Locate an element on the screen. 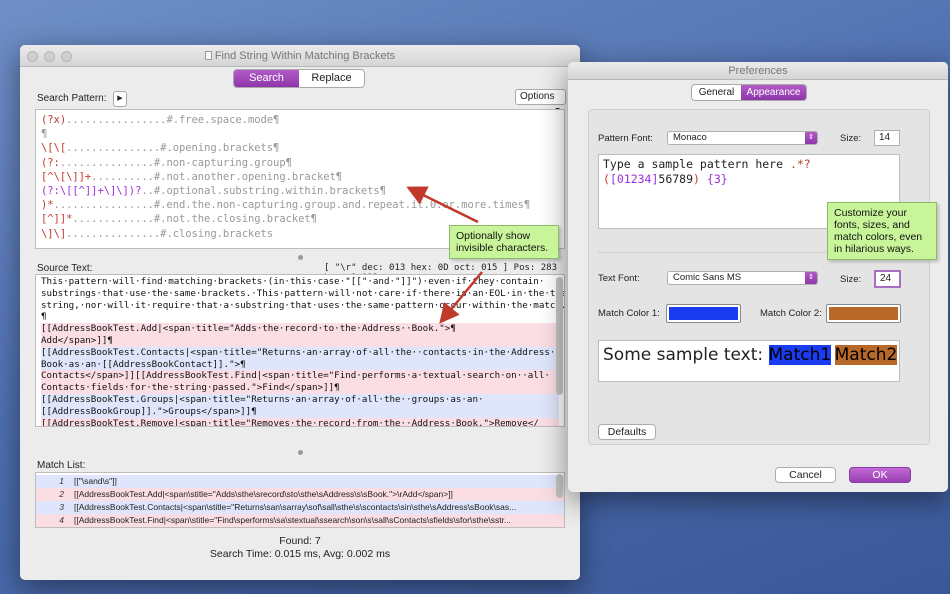  sample-pattern-token: 56789 is located at coordinates (676, 179).